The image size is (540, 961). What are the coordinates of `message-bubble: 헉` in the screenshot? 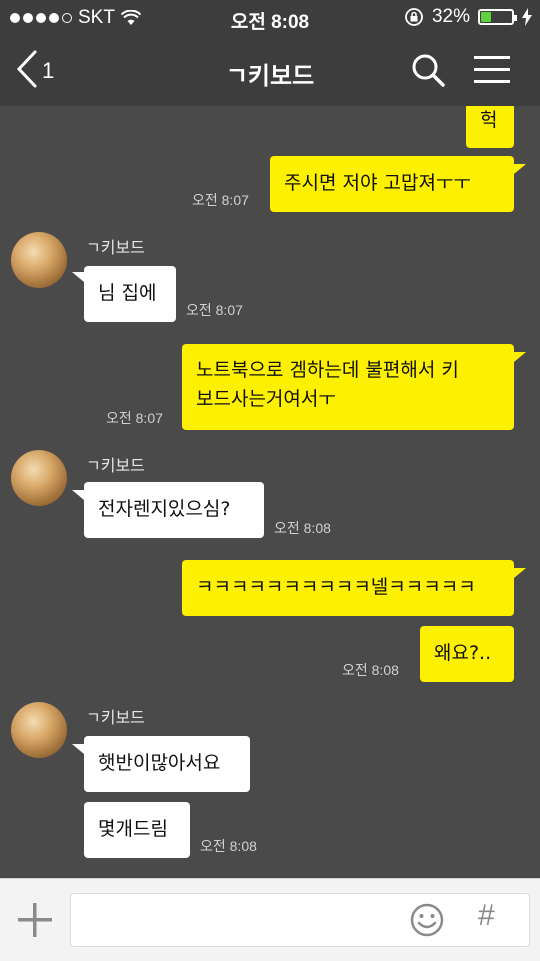 It's located at (490, 127).